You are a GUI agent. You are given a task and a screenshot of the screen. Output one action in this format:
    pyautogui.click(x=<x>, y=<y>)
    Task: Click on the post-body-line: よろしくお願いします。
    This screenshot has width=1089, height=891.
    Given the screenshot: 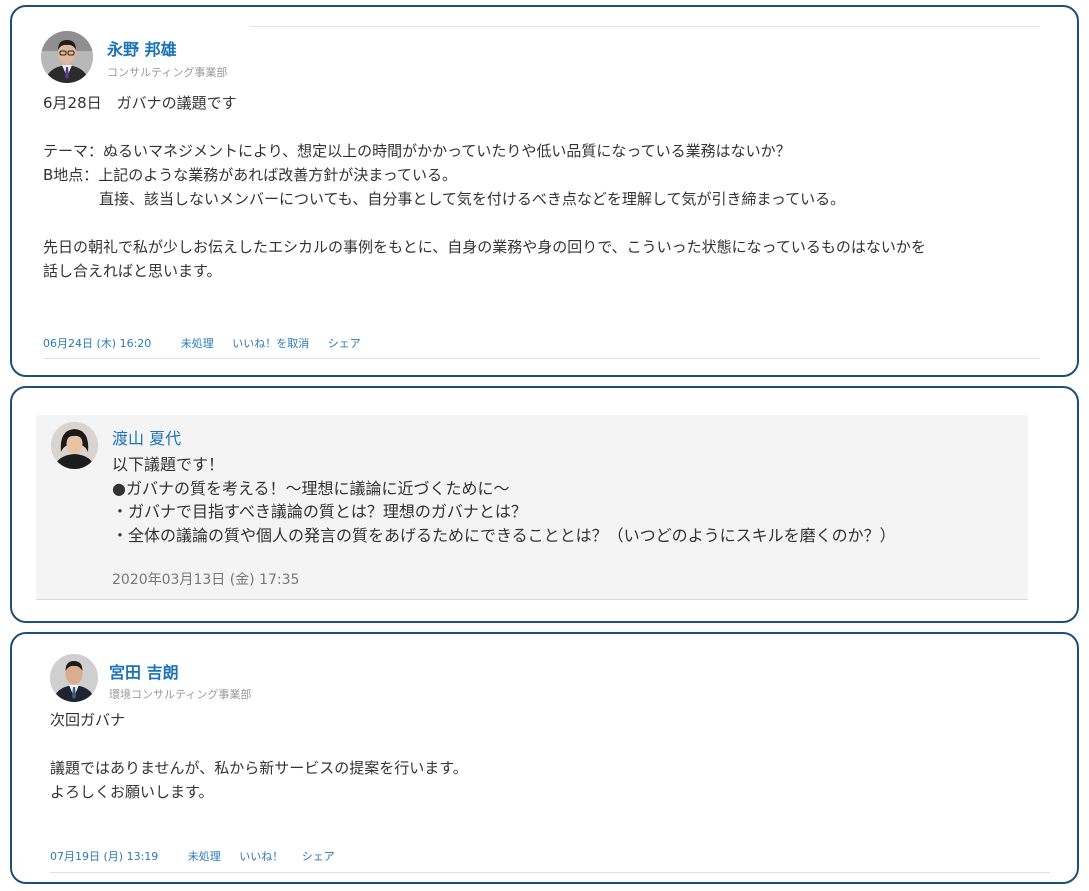 What is the action you would take?
    pyautogui.click(x=132, y=792)
    